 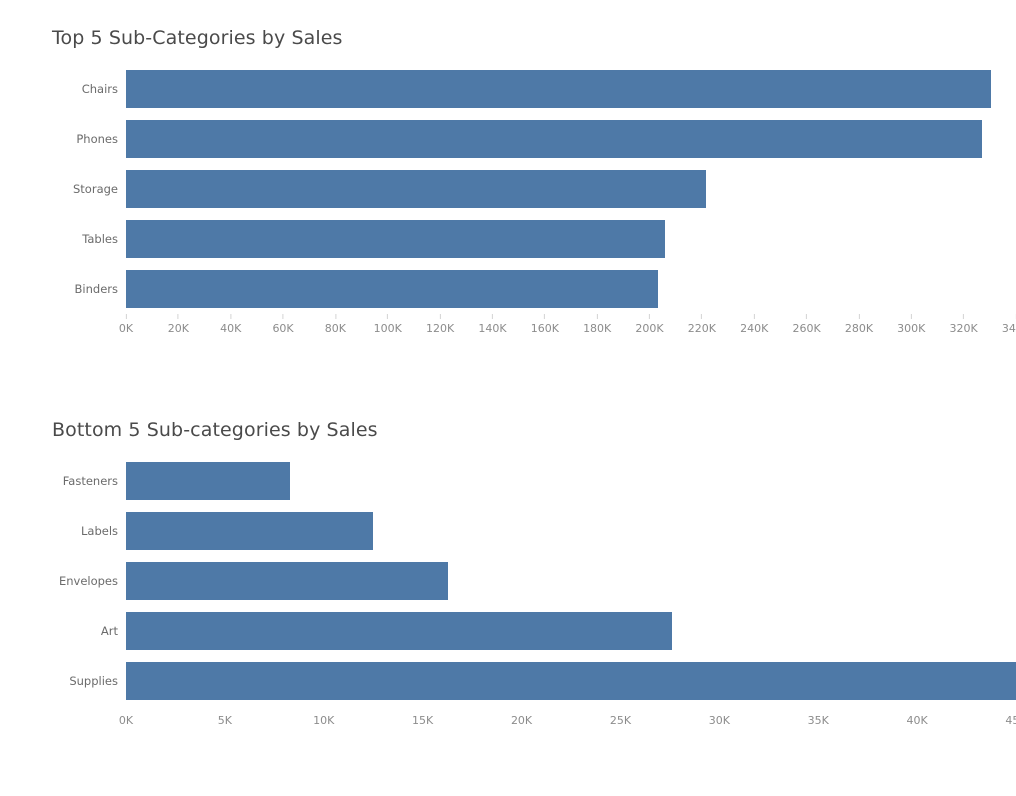 I want to click on x-axis-tick-label: 320K, so click(x=963, y=328).